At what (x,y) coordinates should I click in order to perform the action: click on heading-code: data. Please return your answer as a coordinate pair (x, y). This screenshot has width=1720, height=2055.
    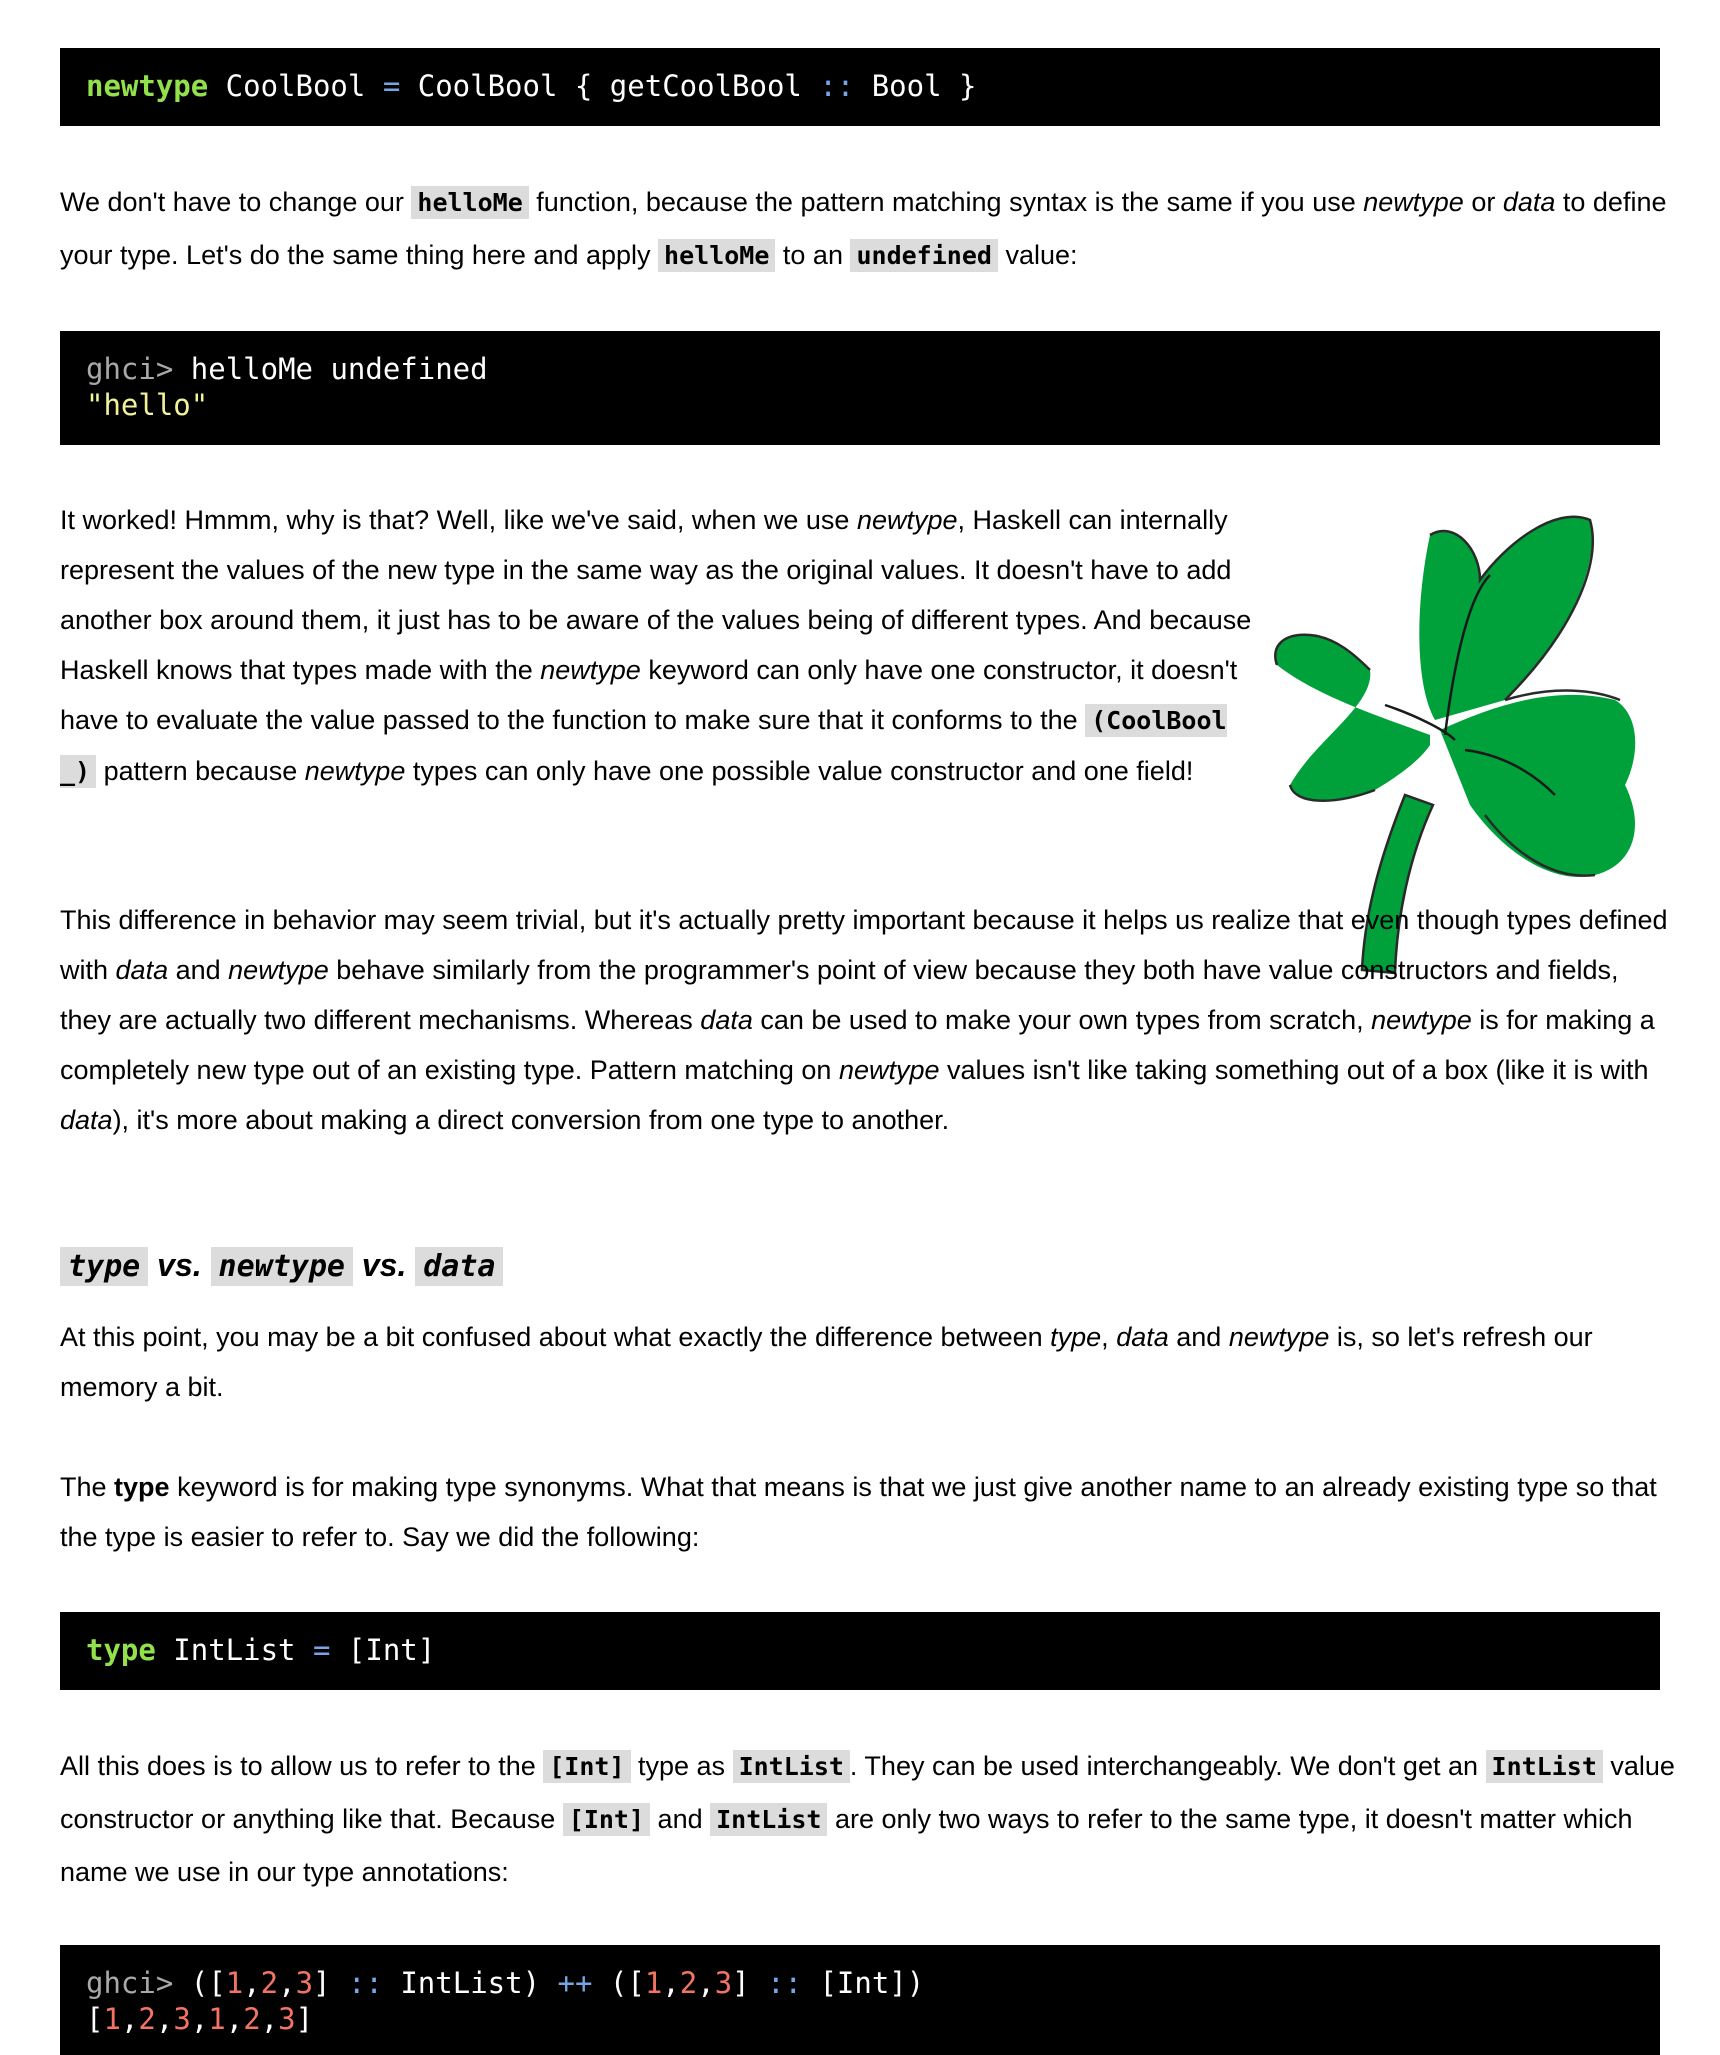
    Looking at the image, I should click on (459, 1266).